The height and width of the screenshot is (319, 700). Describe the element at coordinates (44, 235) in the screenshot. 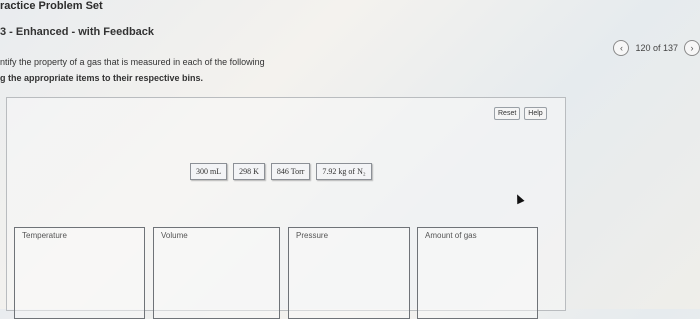

I see `bin-label: Temperature` at that location.